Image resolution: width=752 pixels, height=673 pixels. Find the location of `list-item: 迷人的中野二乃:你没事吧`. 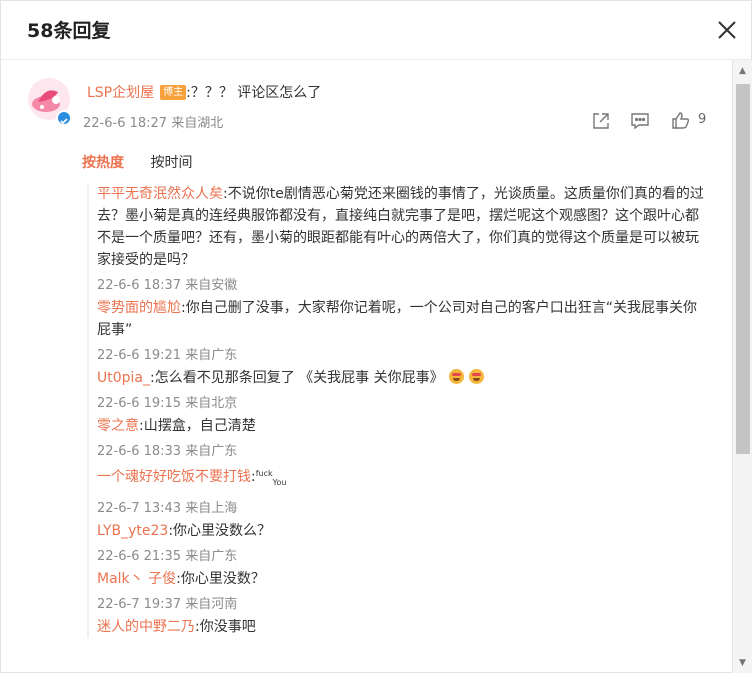

list-item: 迷人的中野二乃:你没事吧 is located at coordinates (398, 627).